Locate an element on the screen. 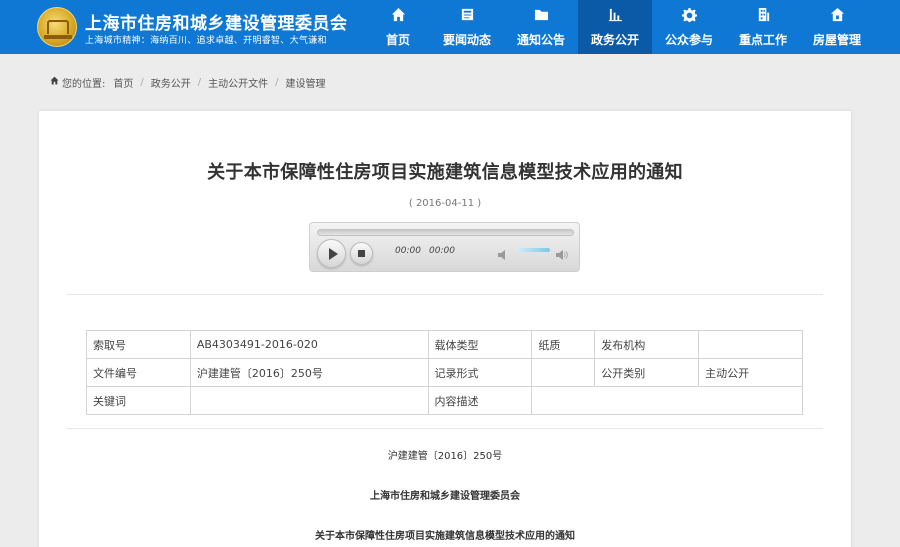  table-cell: 纸质 is located at coordinates (563, 344).